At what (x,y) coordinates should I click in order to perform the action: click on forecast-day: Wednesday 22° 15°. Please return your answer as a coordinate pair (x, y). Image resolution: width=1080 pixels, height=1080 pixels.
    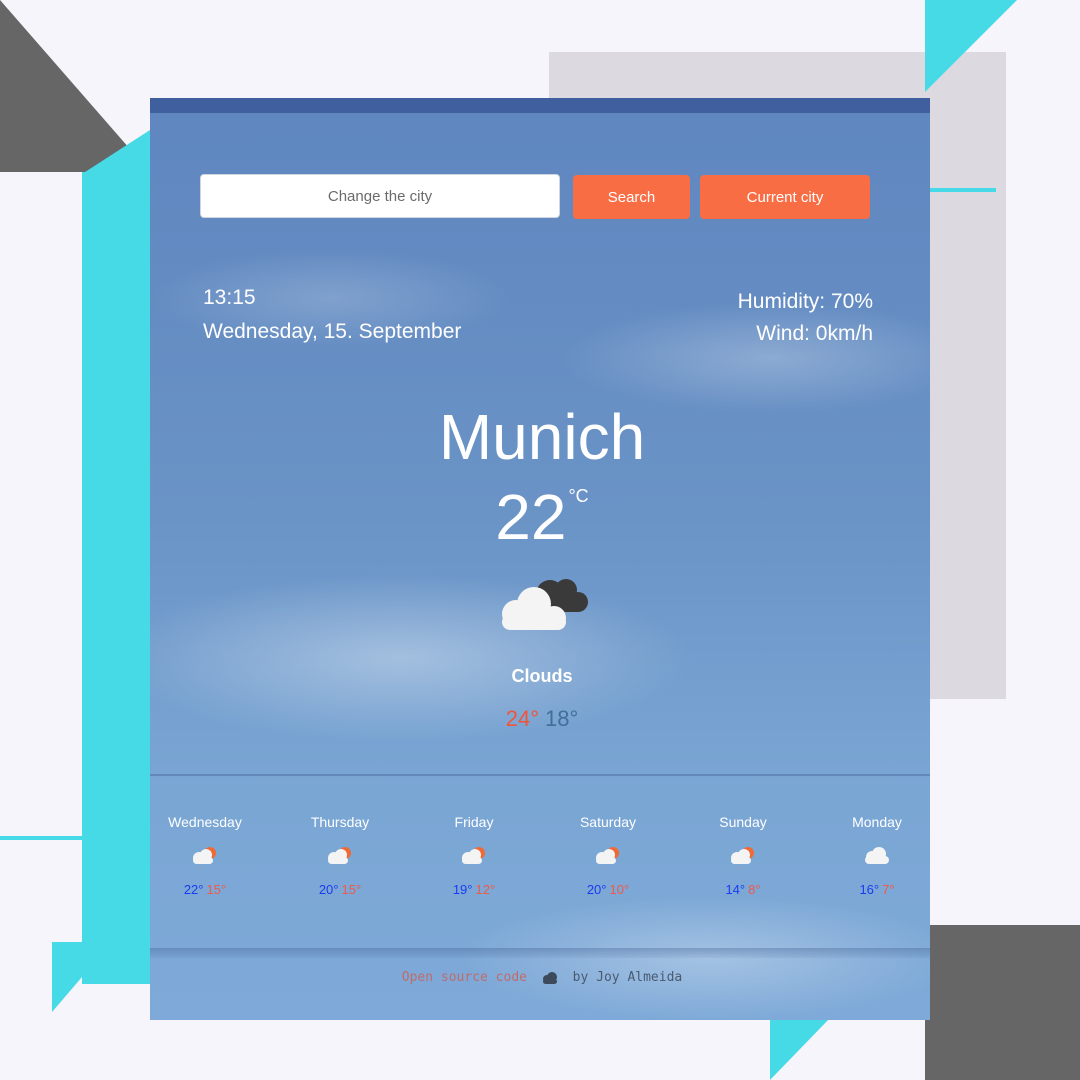
    Looking at the image, I should click on (207, 855).